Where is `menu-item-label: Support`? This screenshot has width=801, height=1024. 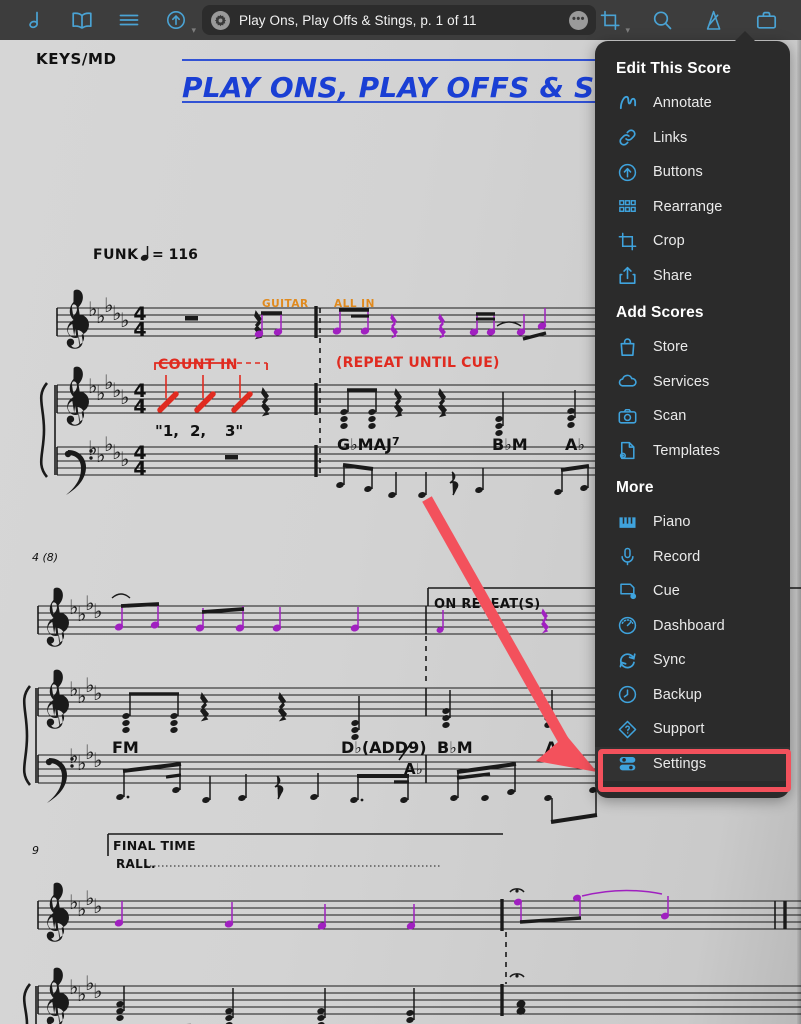 menu-item-label: Support is located at coordinates (679, 729).